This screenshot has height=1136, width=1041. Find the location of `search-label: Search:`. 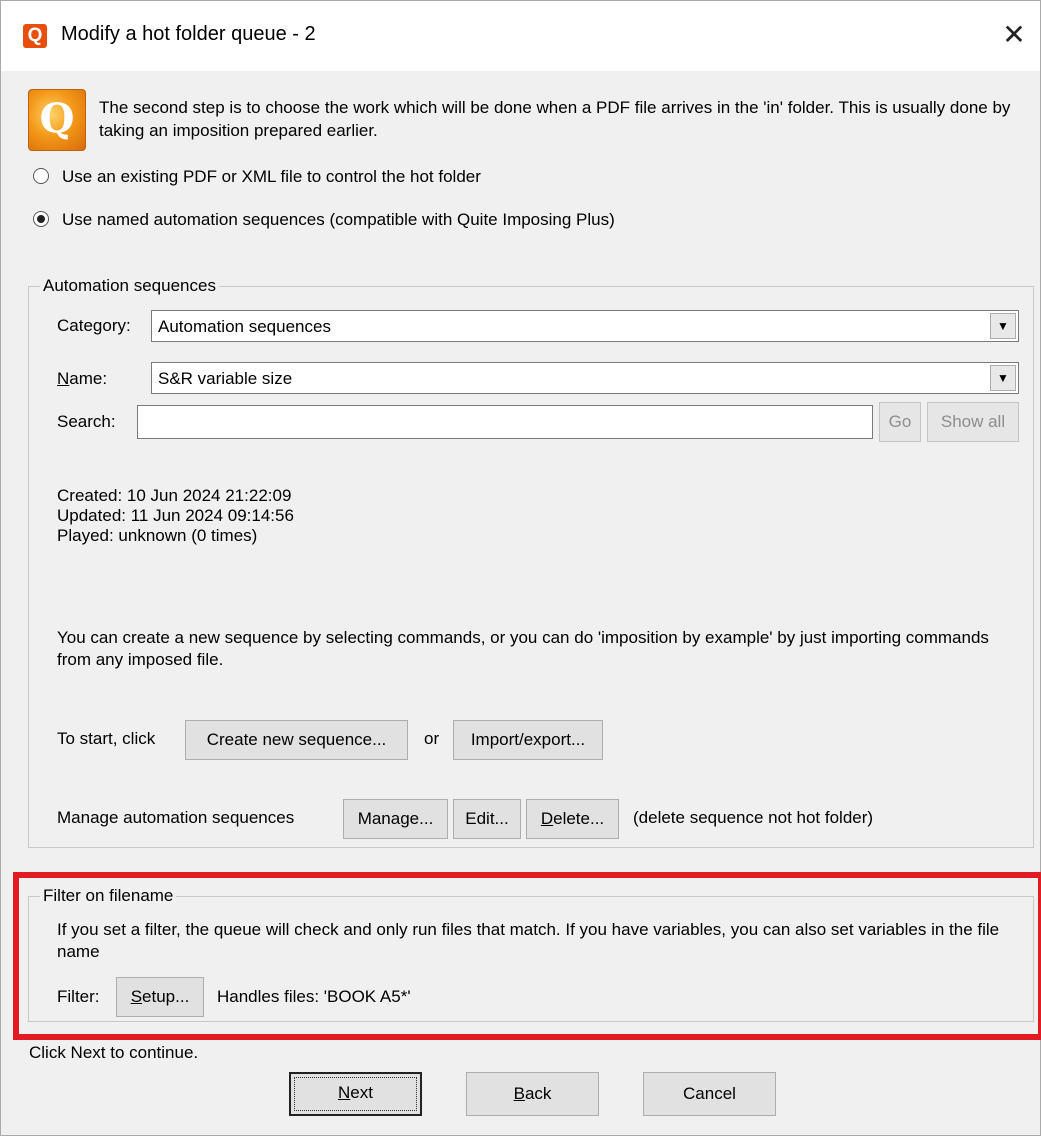

search-label: Search: is located at coordinates (86, 421).